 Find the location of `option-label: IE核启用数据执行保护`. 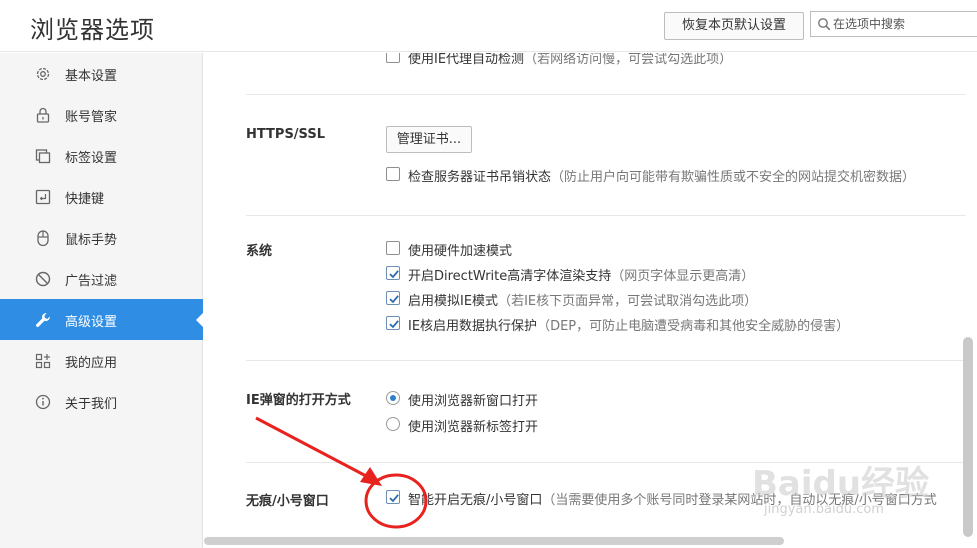

option-label: IE核启用数据执行保护 is located at coordinates (473, 326).